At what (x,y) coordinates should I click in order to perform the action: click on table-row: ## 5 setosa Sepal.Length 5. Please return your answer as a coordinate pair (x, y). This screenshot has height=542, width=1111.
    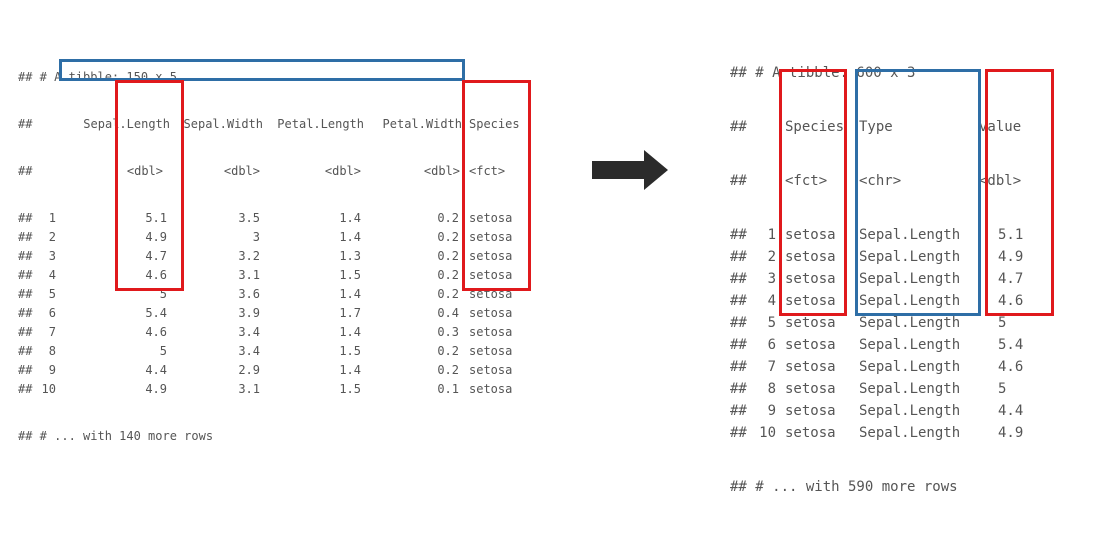
    Looking at the image, I should click on (868, 323).